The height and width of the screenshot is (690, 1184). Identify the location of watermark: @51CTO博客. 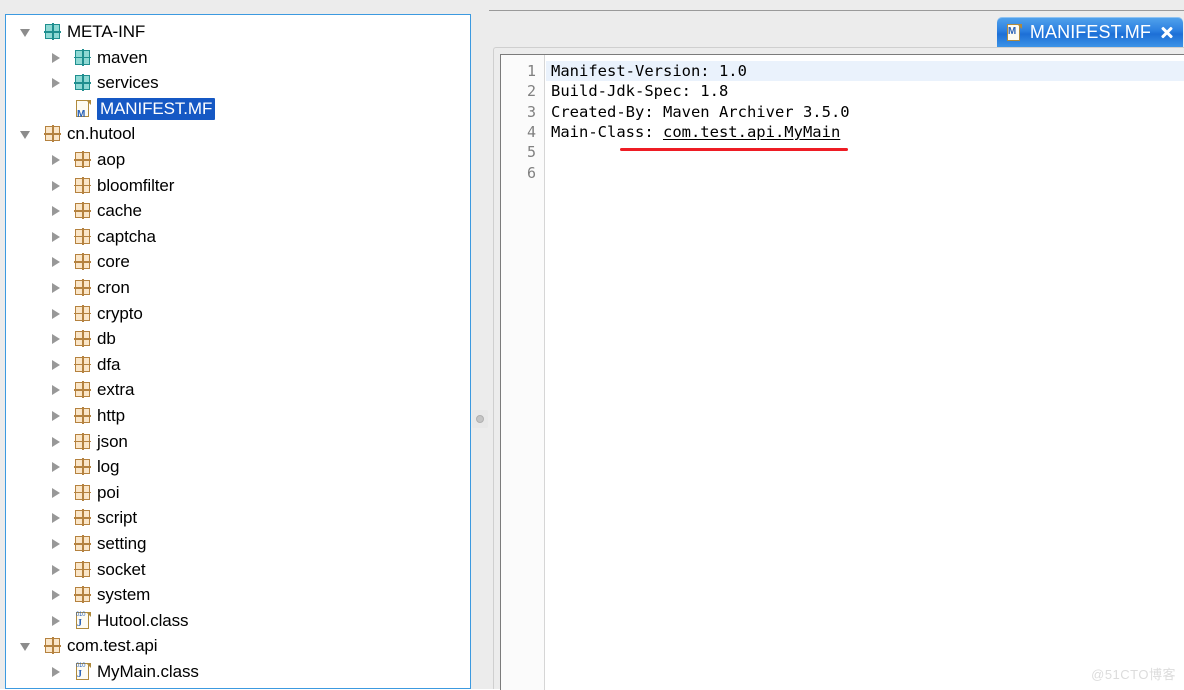
(1133, 674).